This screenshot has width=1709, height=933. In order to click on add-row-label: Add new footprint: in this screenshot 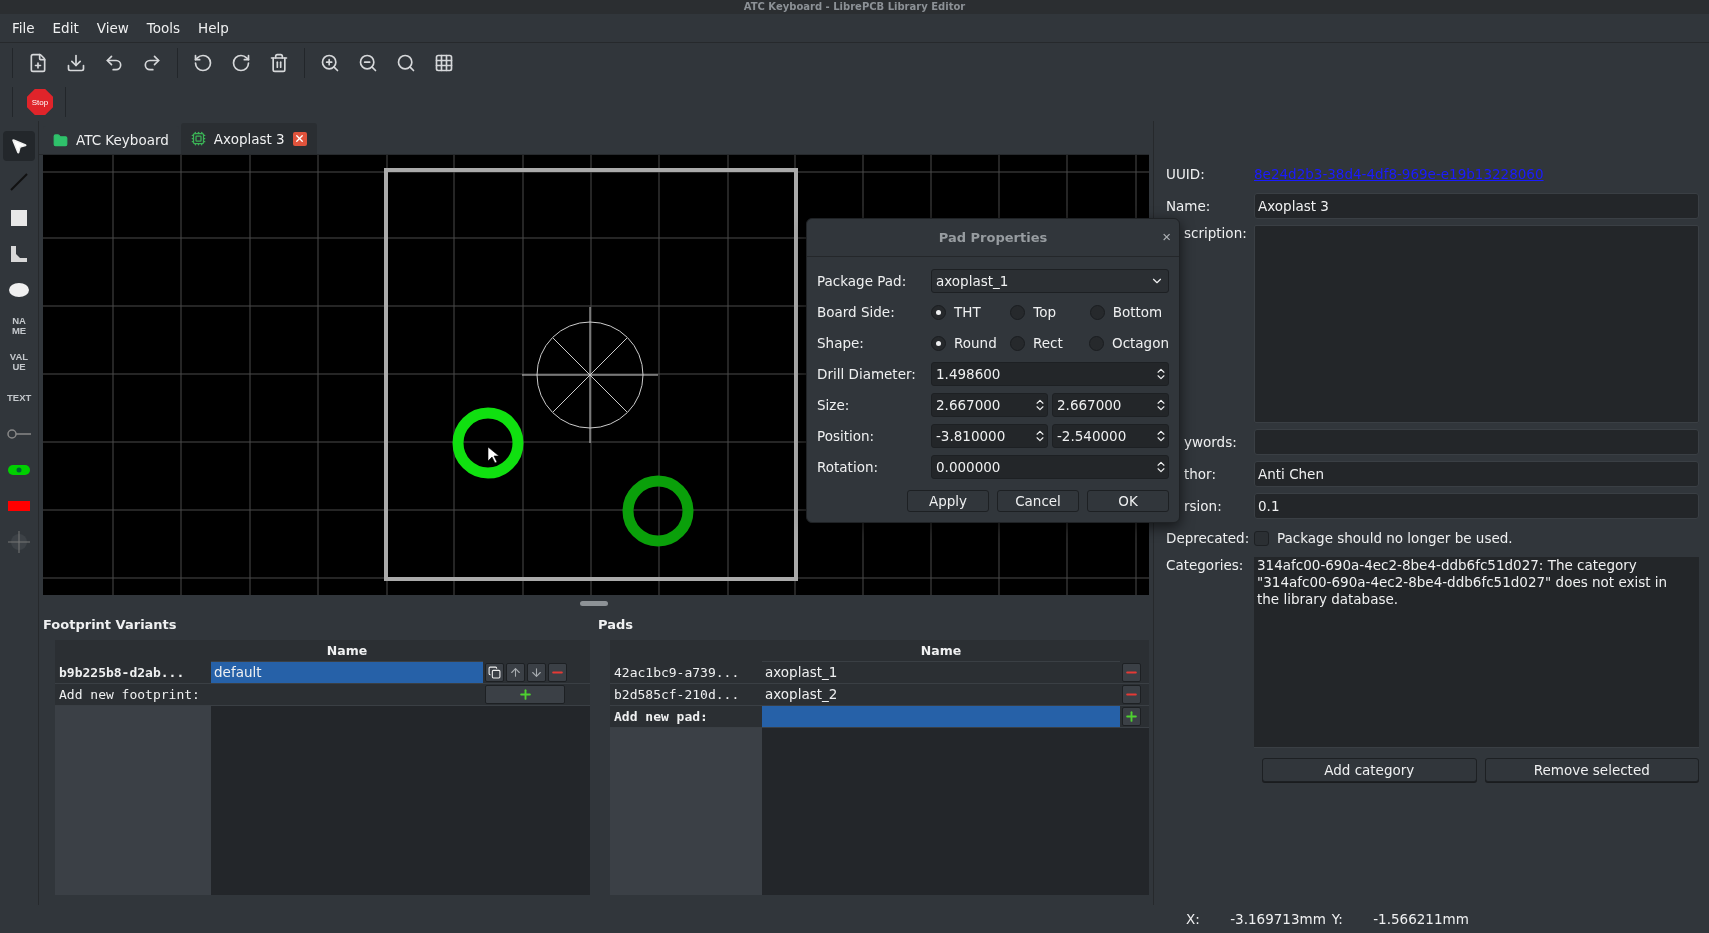, I will do `click(133, 695)`.